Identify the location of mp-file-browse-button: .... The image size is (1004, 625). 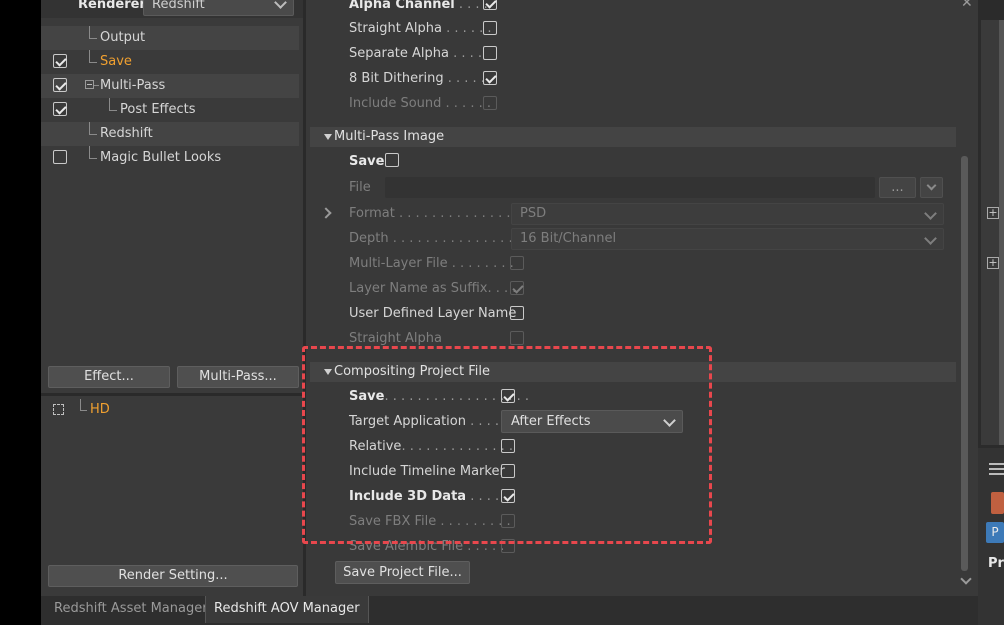
(897, 187).